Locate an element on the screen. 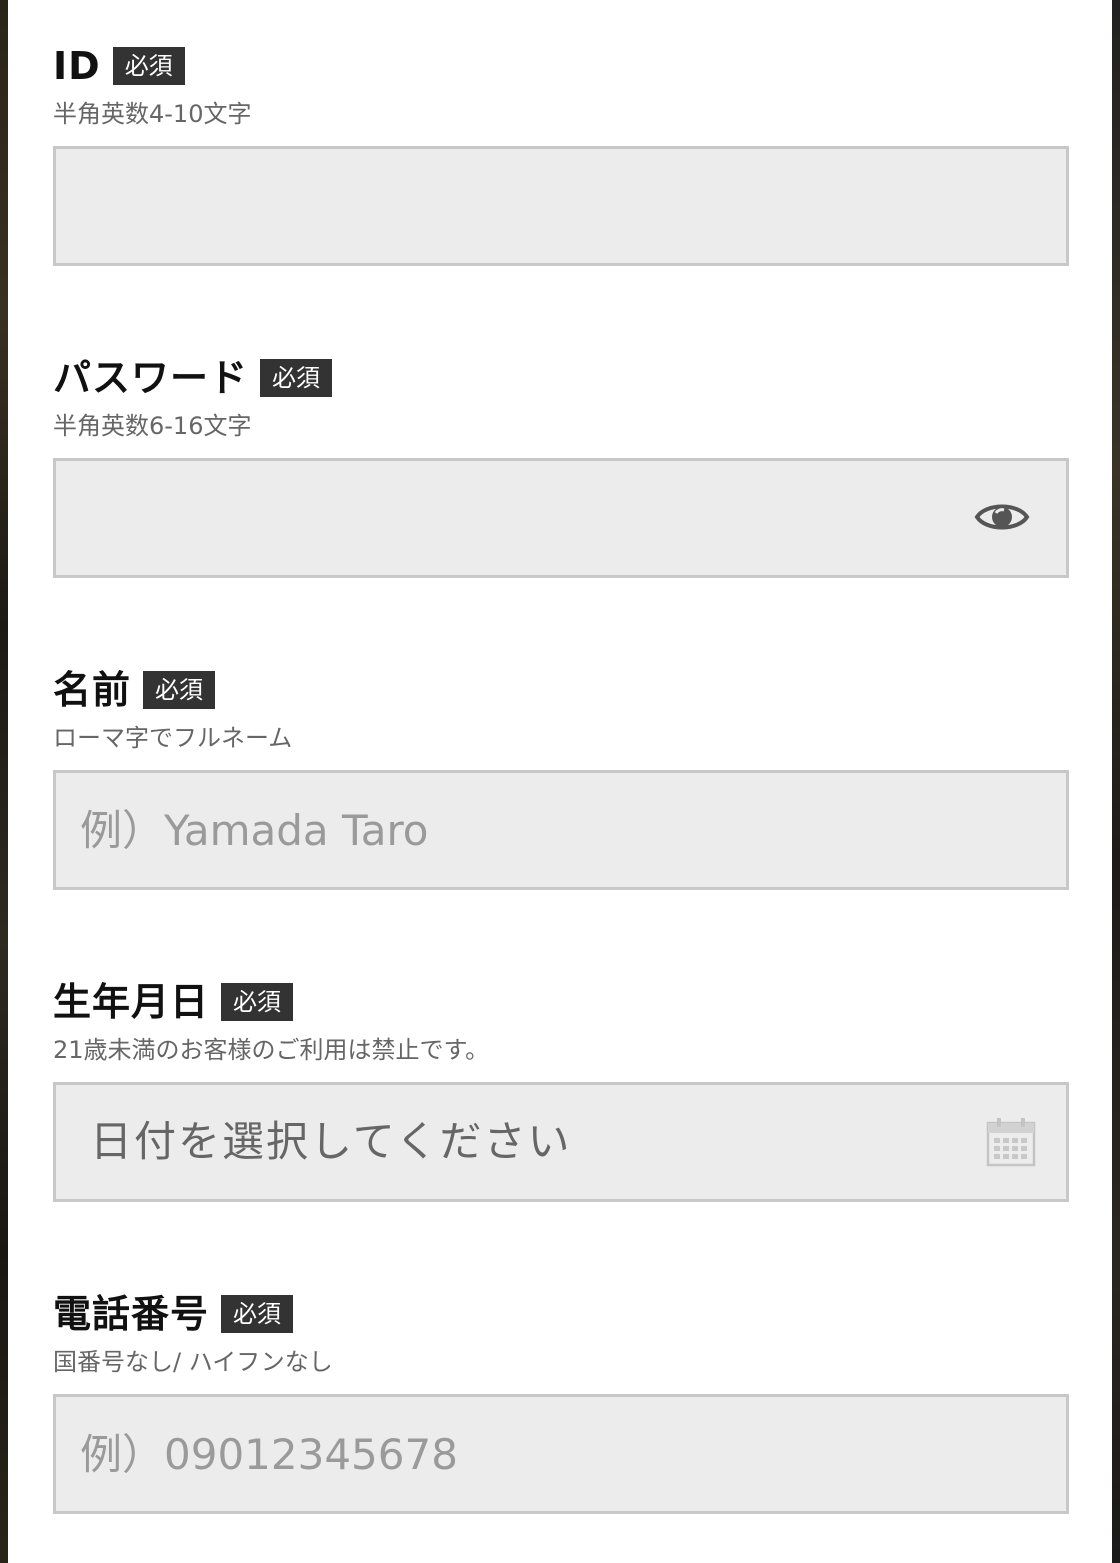 This screenshot has width=1120, height=1563. name-input is located at coordinates (561, 830).